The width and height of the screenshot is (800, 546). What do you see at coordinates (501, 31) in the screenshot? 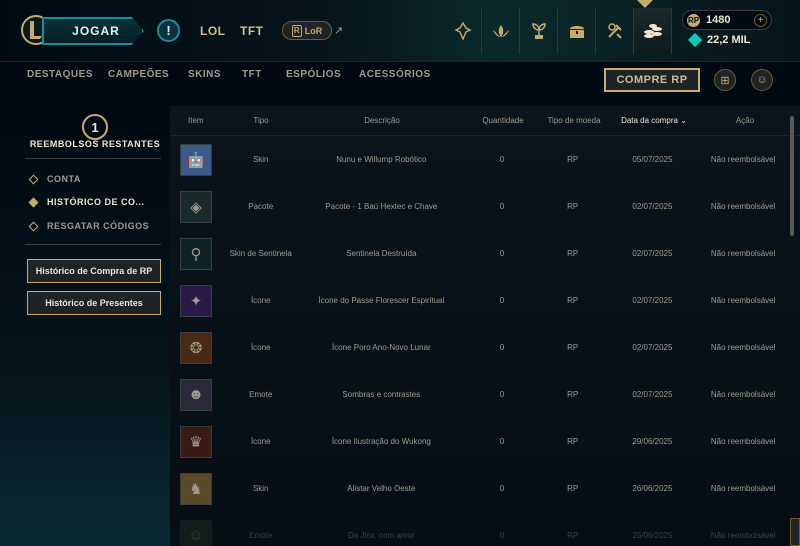
I see `lotus-icon` at bounding box center [501, 31].